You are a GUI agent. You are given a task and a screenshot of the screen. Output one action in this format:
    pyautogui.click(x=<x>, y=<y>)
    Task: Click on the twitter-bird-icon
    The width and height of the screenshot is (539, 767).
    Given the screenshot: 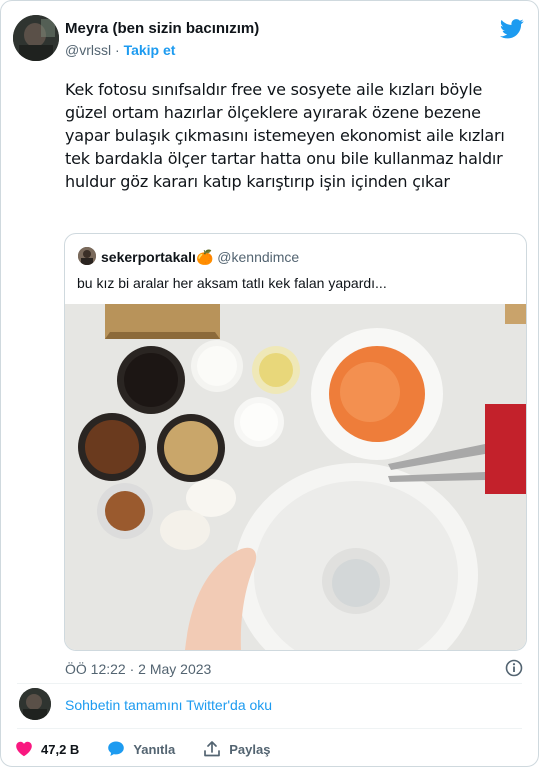 What is the action you would take?
    pyautogui.click(x=512, y=29)
    